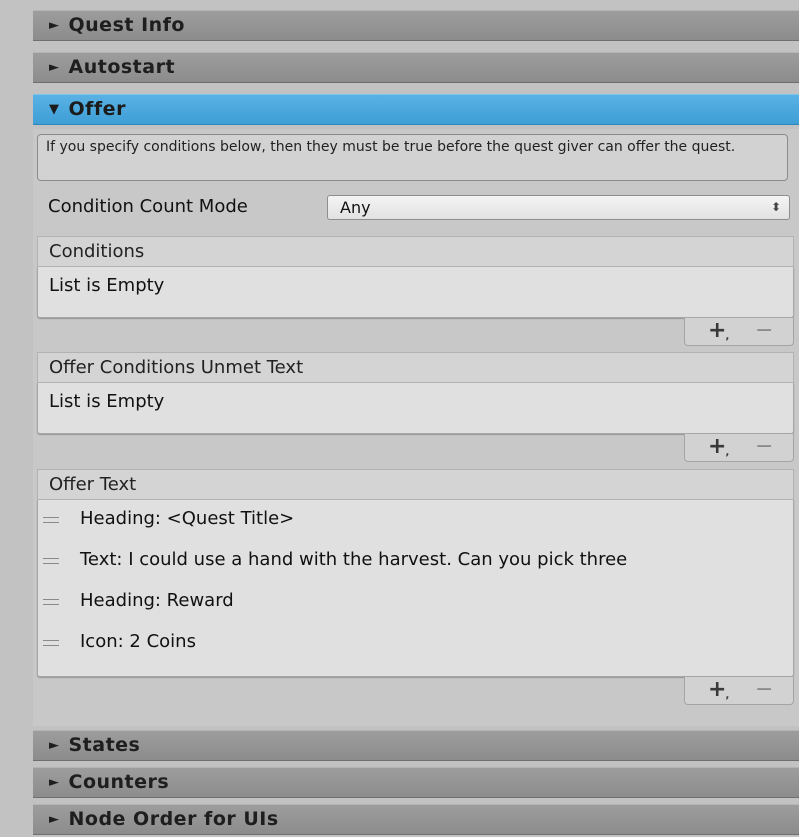 Image resolution: width=799 pixels, height=837 pixels. I want to click on remove-condition-button: −, so click(764, 331).